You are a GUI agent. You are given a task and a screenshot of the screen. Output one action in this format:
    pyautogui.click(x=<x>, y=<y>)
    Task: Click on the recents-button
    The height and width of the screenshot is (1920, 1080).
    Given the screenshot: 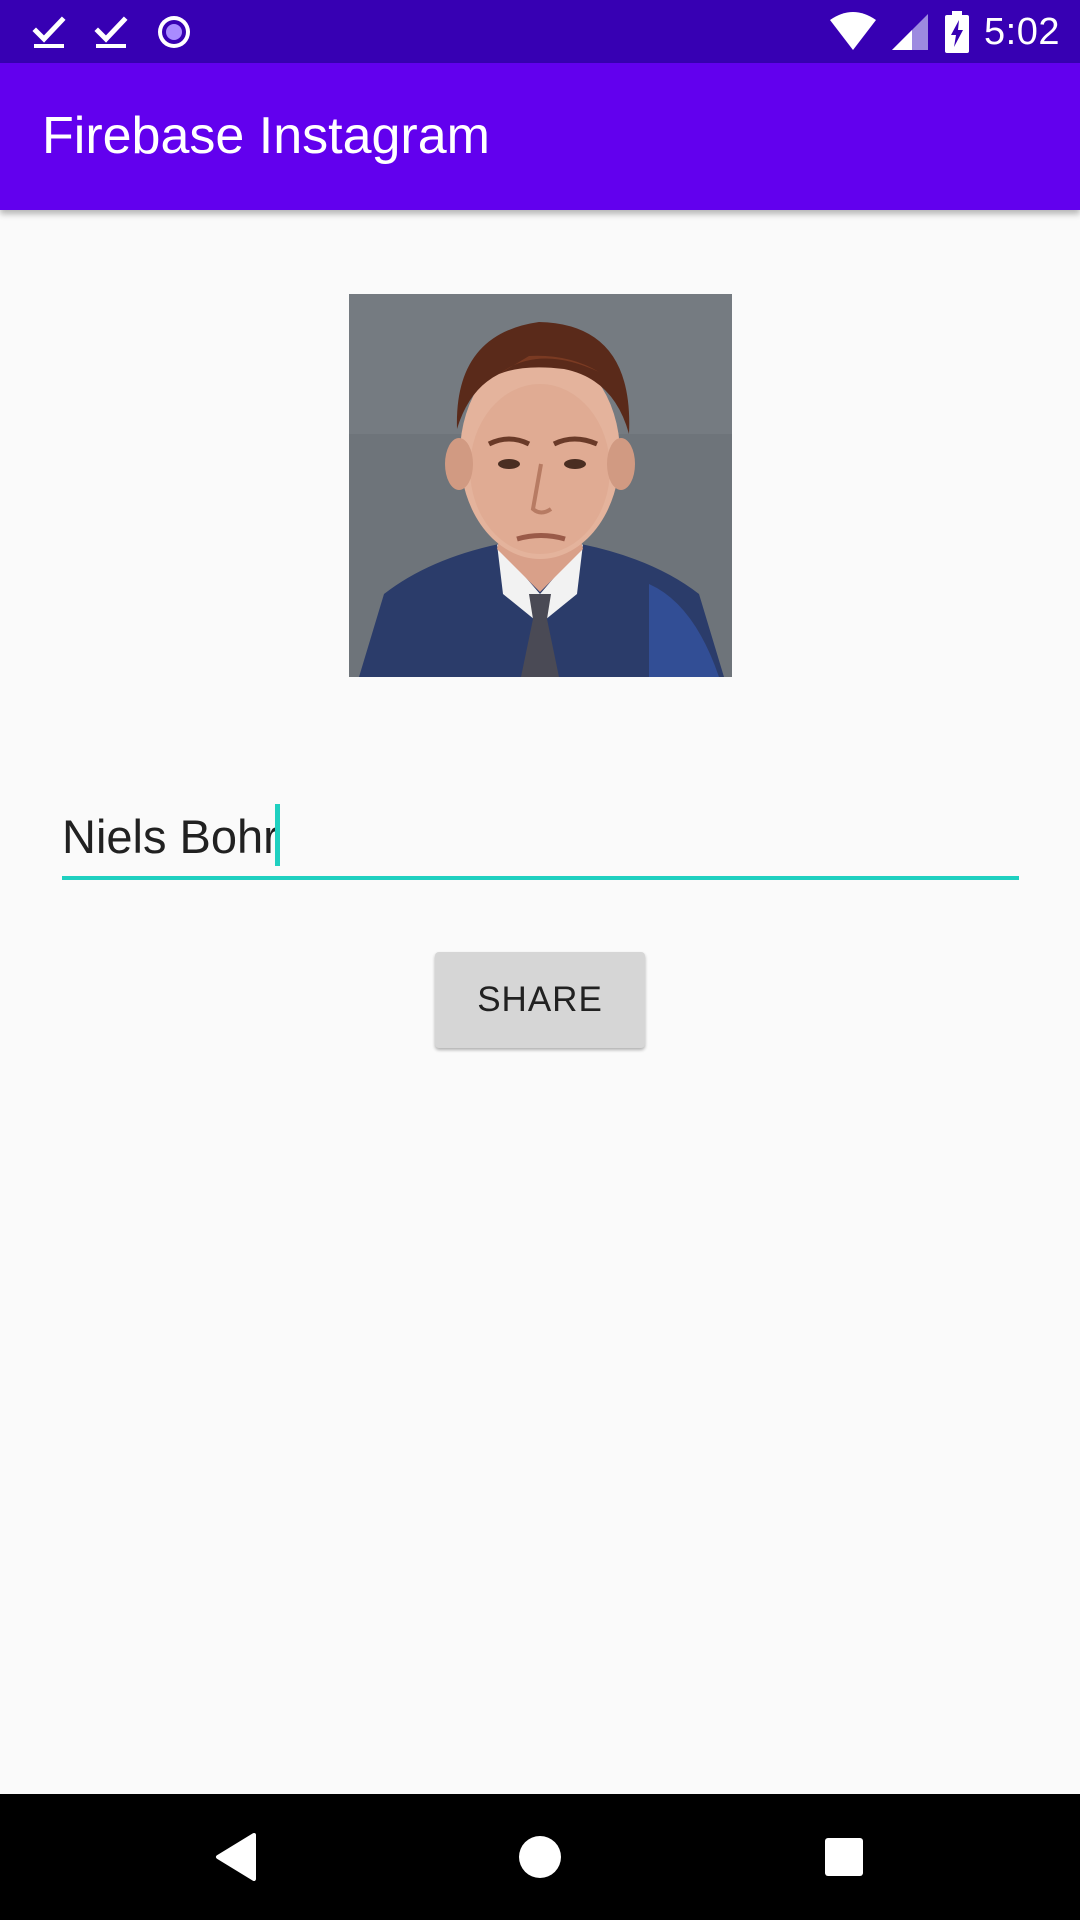 What is the action you would take?
    pyautogui.click(x=844, y=1857)
    